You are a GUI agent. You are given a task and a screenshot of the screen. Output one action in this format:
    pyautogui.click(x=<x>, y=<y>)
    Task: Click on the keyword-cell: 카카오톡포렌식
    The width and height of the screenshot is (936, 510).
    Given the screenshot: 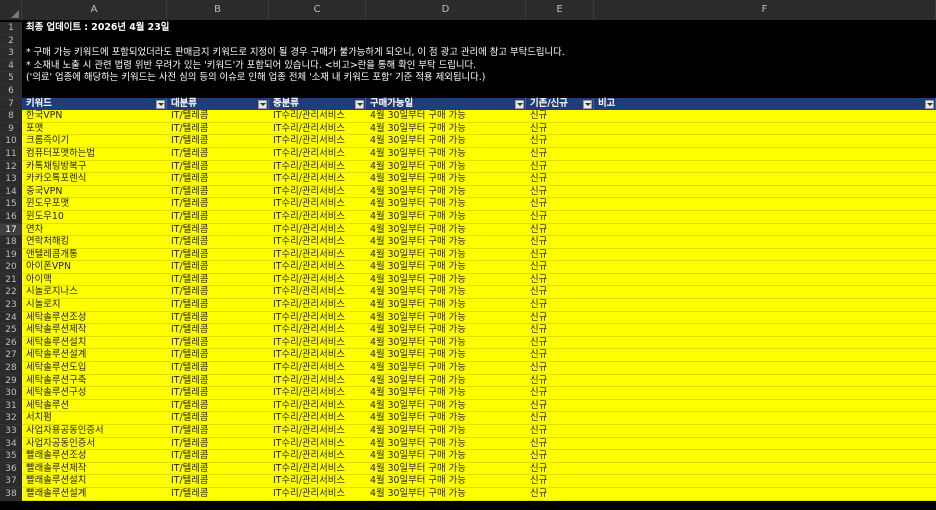 What is the action you would take?
    pyautogui.click(x=94, y=179)
    